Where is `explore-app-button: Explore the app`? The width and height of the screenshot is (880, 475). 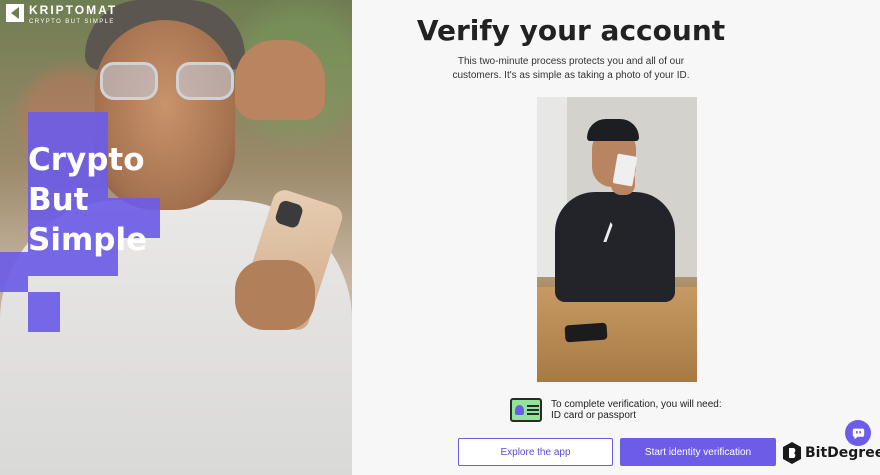 explore-app-button: Explore the app is located at coordinates (535, 452).